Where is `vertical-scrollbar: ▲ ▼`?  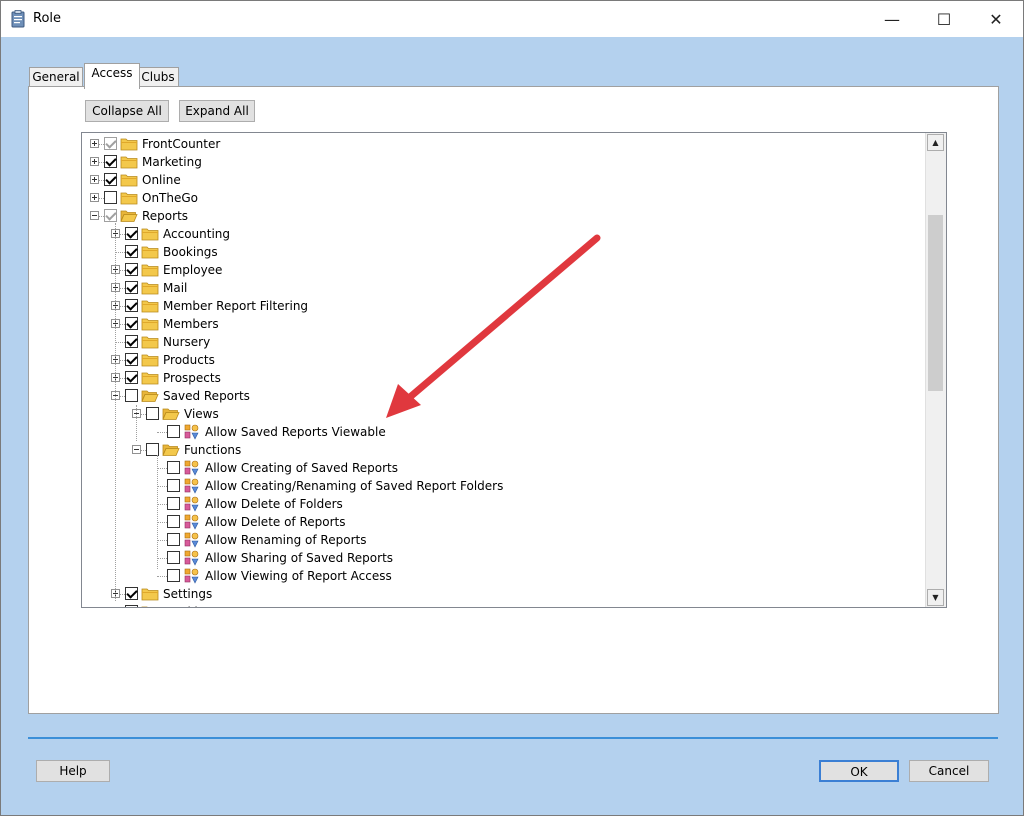 vertical-scrollbar: ▲ ▼ is located at coordinates (935, 370).